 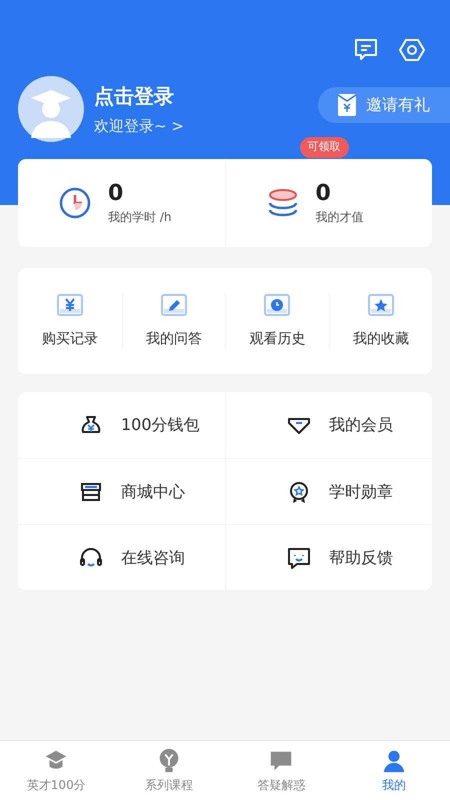 I want to click on chat-smile-icon, so click(x=299, y=558).